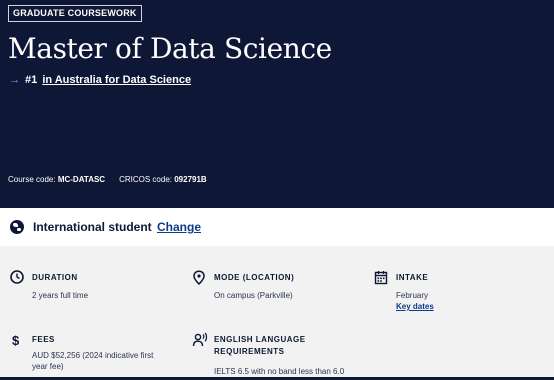  I want to click on arrow-right-icon: →, so click(14, 80).